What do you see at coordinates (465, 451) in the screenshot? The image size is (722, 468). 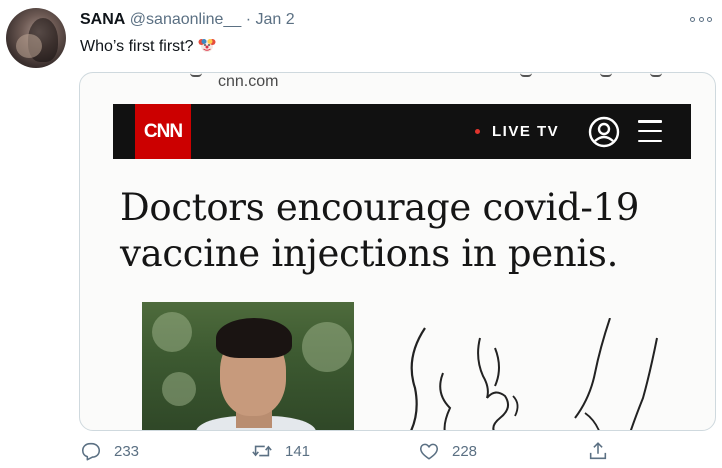 I see `like-count: 228` at bounding box center [465, 451].